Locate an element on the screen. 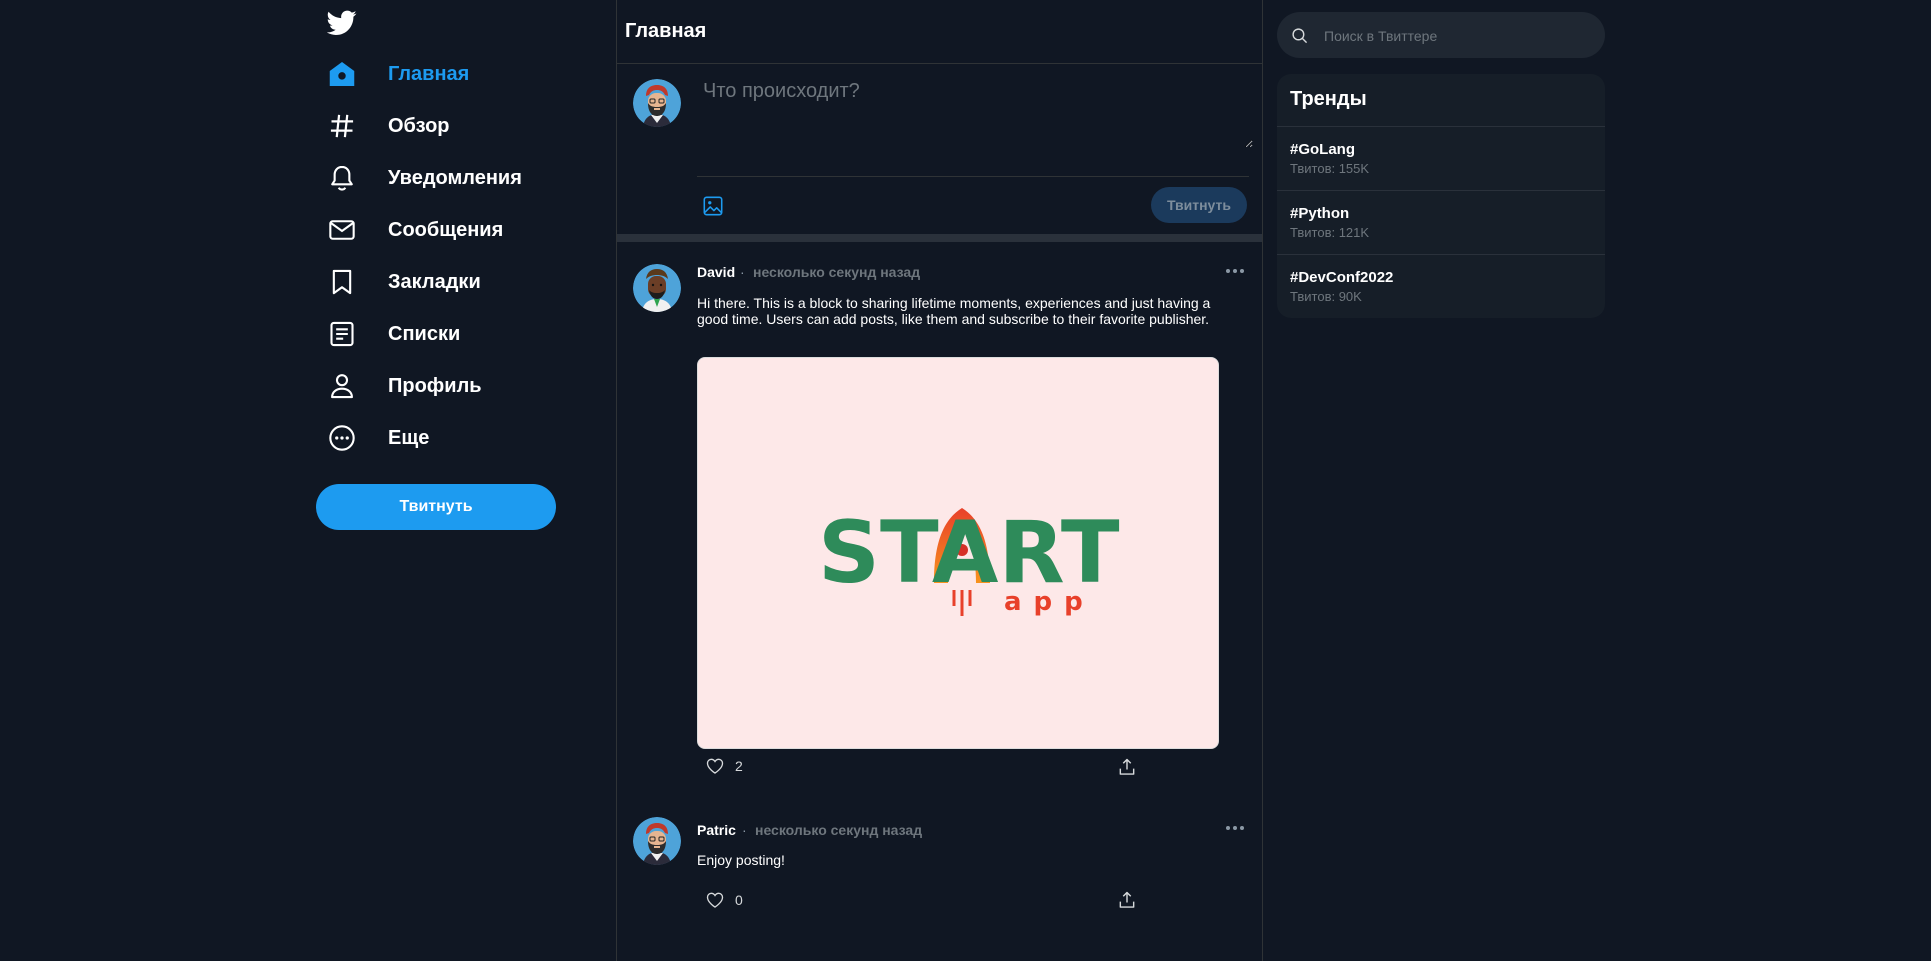 Image resolution: width=1931 pixels, height=961 pixels. page-title: Главная is located at coordinates (666, 31).